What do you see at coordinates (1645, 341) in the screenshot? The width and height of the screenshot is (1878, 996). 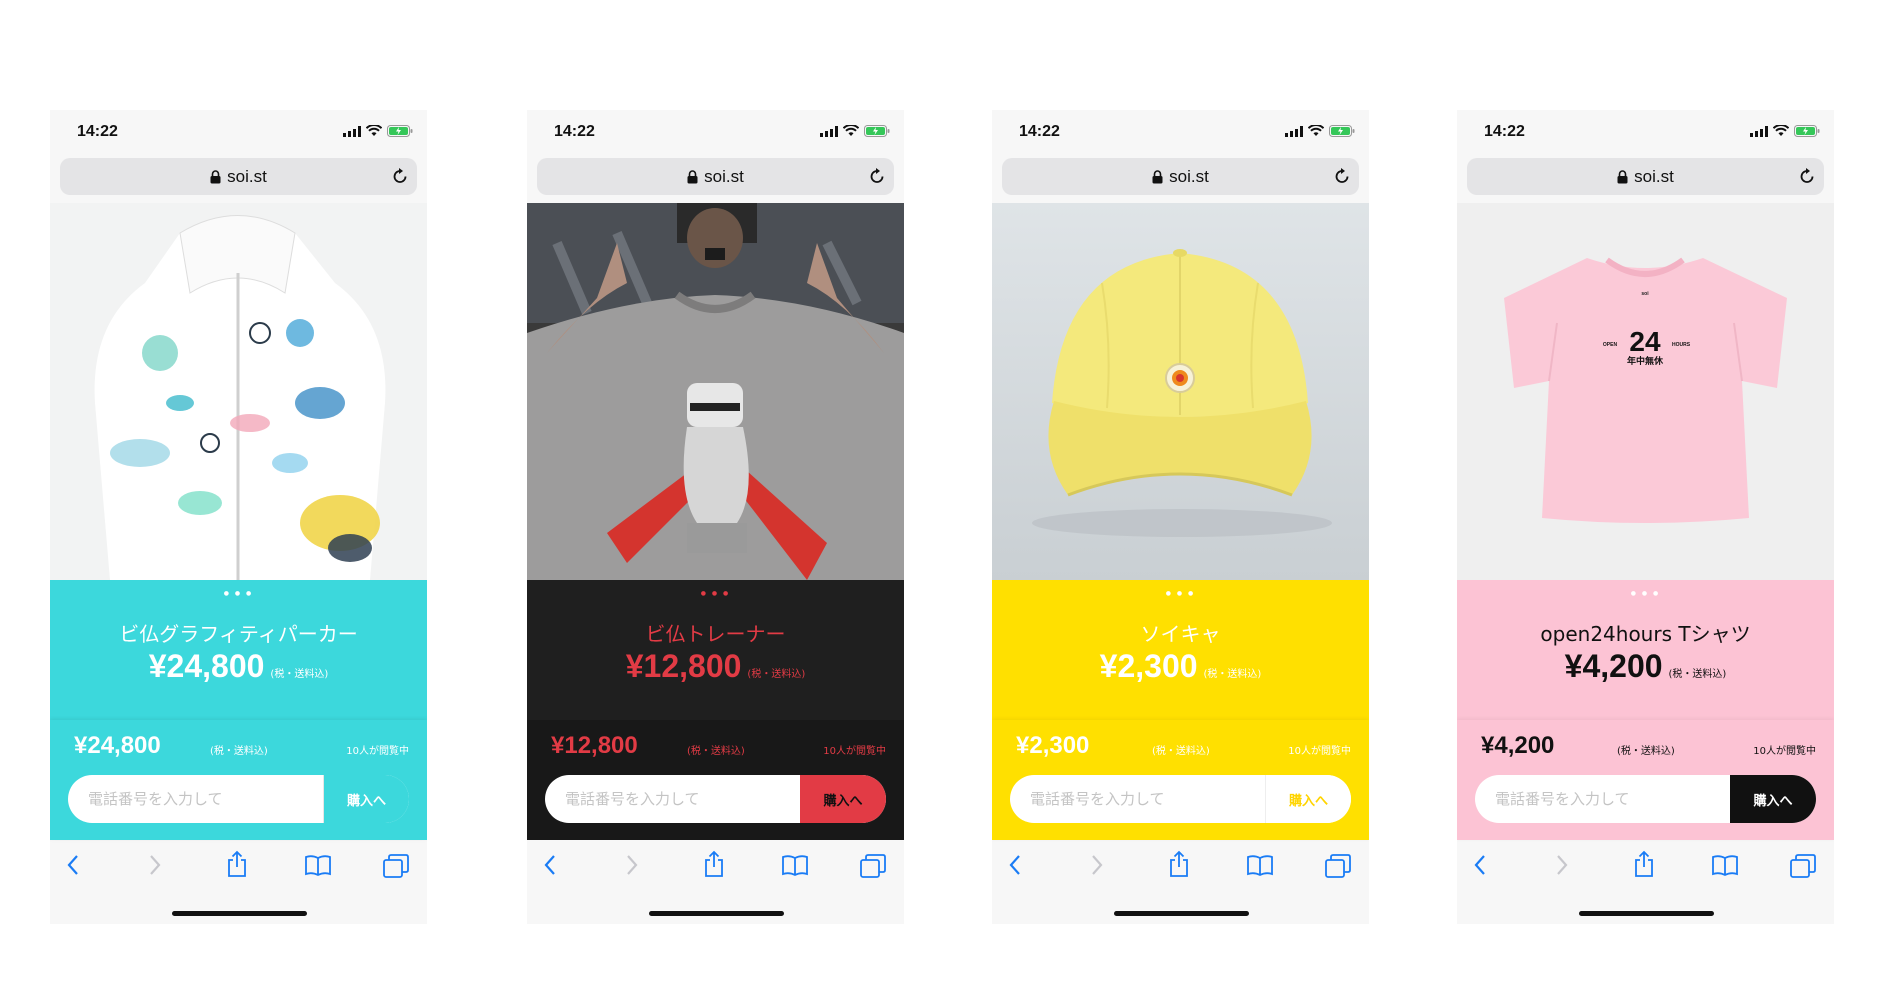 I see `shirt-print-number: 24` at bounding box center [1645, 341].